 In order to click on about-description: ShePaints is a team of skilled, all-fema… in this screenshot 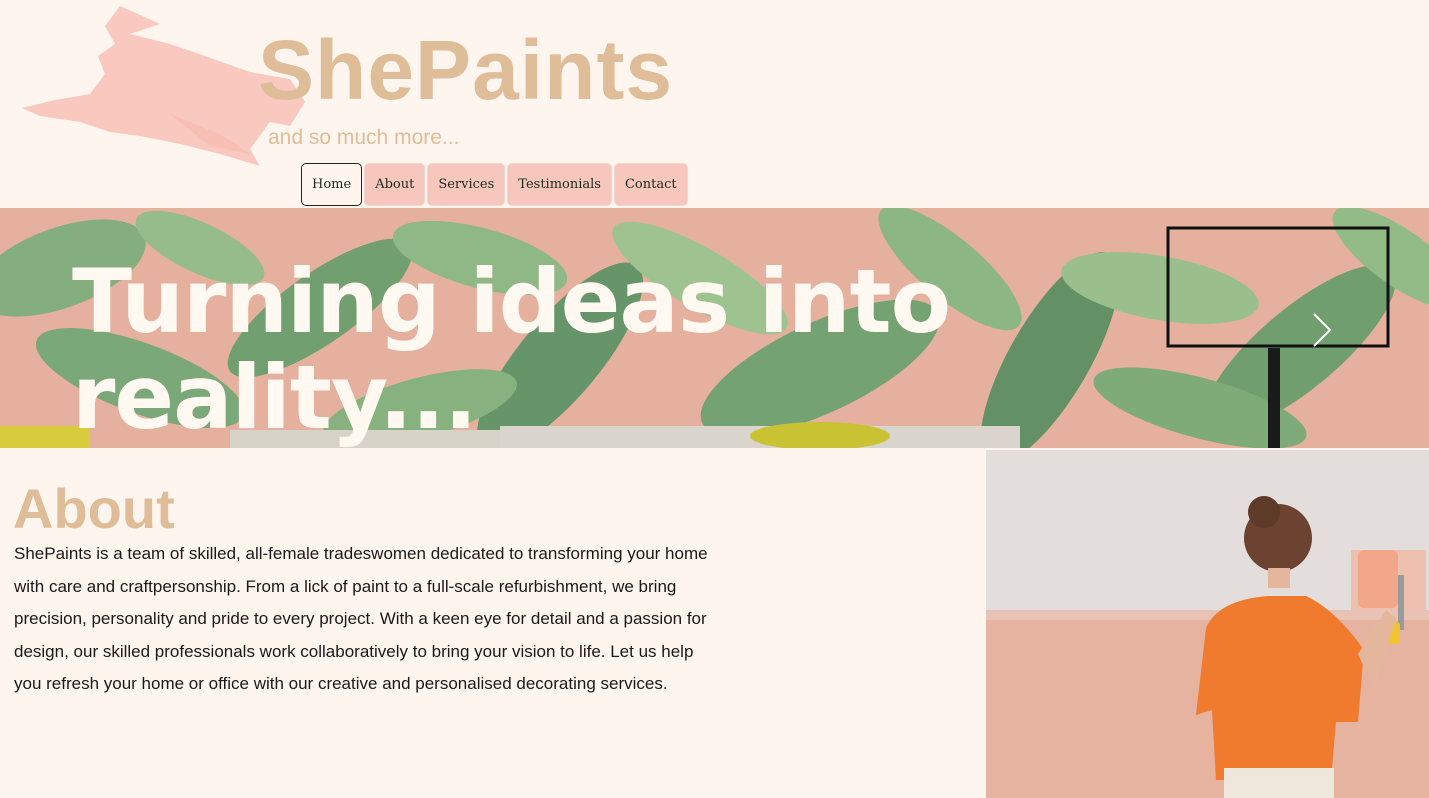, I will do `click(361, 619)`.